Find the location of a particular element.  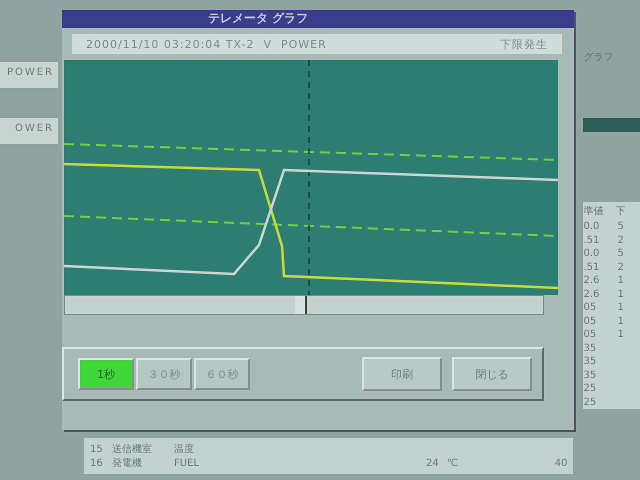

row-number: 15 is located at coordinates (97, 449).